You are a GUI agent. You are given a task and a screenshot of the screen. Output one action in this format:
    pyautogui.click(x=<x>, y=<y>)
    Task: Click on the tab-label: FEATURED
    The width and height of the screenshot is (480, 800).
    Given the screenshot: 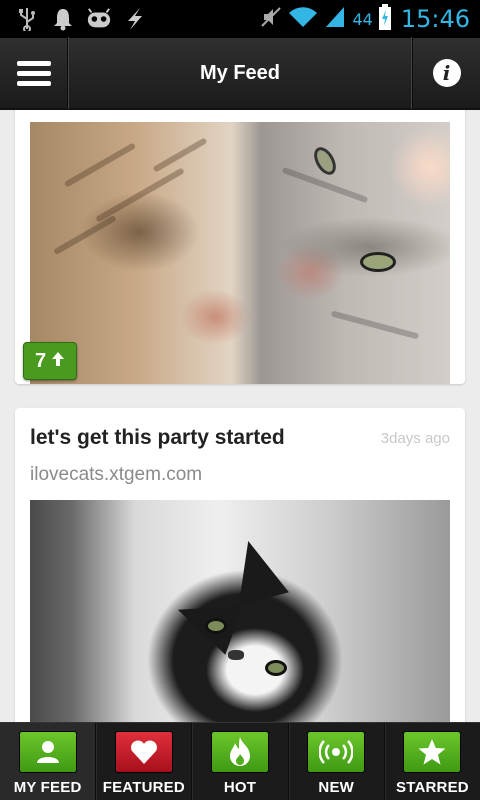 What is the action you would take?
    pyautogui.click(x=143, y=787)
    